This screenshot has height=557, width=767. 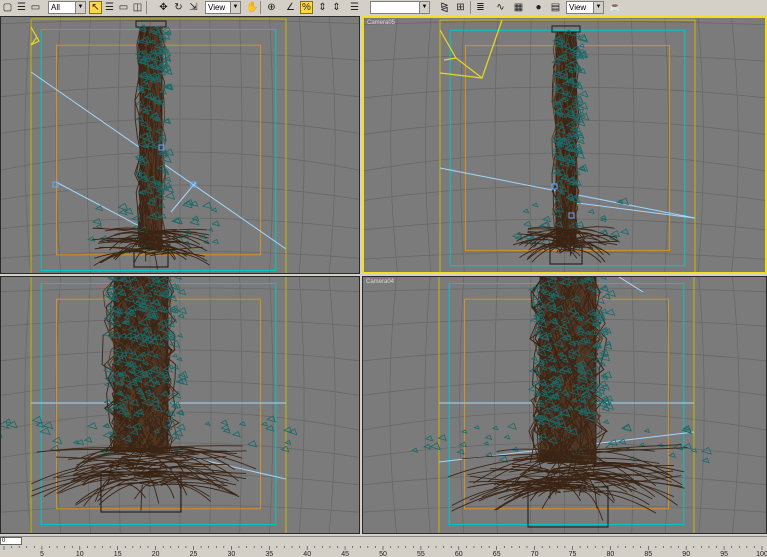 I want to click on ruler-tick-label: 30, so click(x=232, y=554).